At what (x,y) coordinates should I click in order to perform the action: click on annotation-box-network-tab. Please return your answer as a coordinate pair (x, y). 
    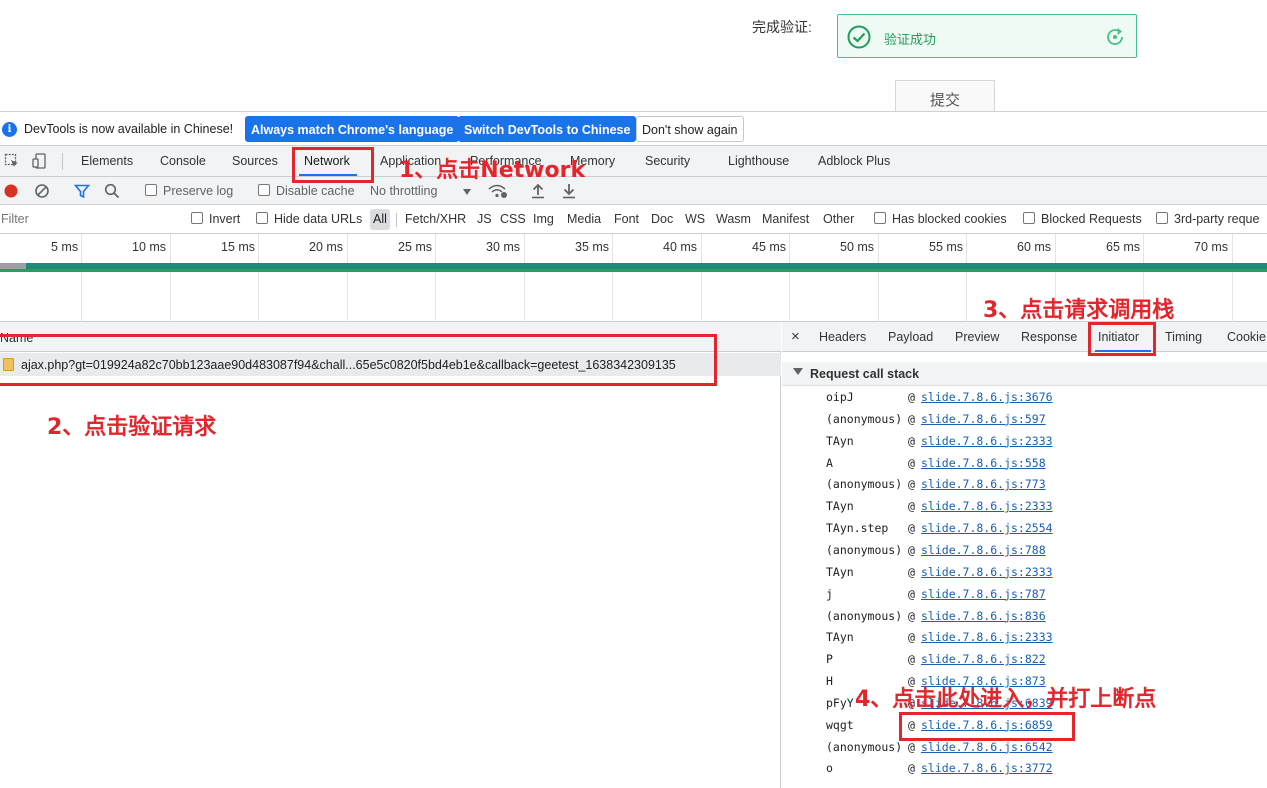
    Looking at the image, I should click on (333, 165).